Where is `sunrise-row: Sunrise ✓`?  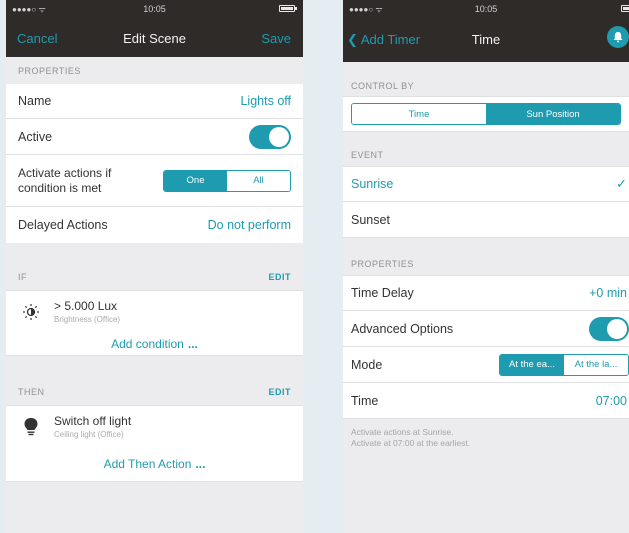
sunrise-row: Sunrise ✓ is located at coordinates (486, 184).